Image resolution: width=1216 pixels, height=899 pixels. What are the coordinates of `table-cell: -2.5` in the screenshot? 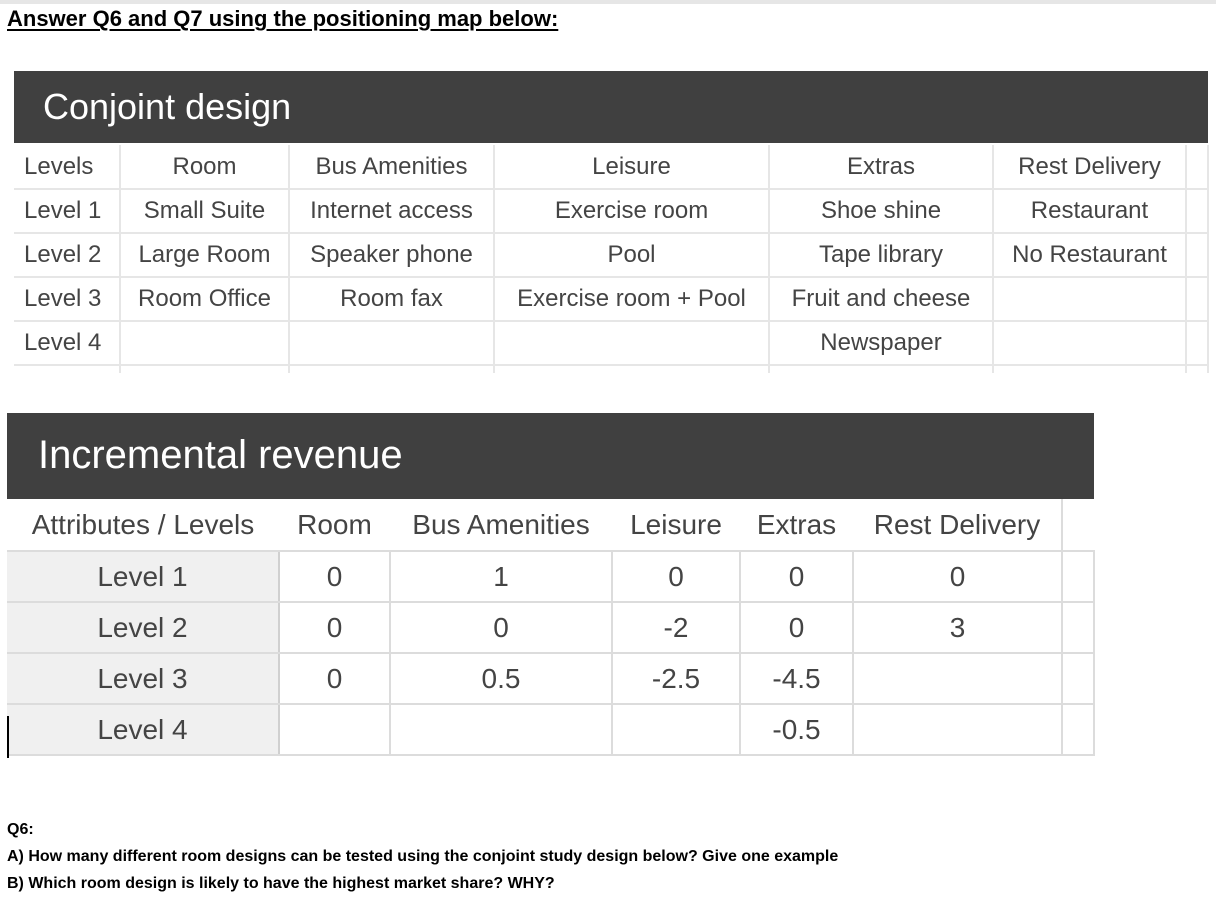 It's located at (676, 679).